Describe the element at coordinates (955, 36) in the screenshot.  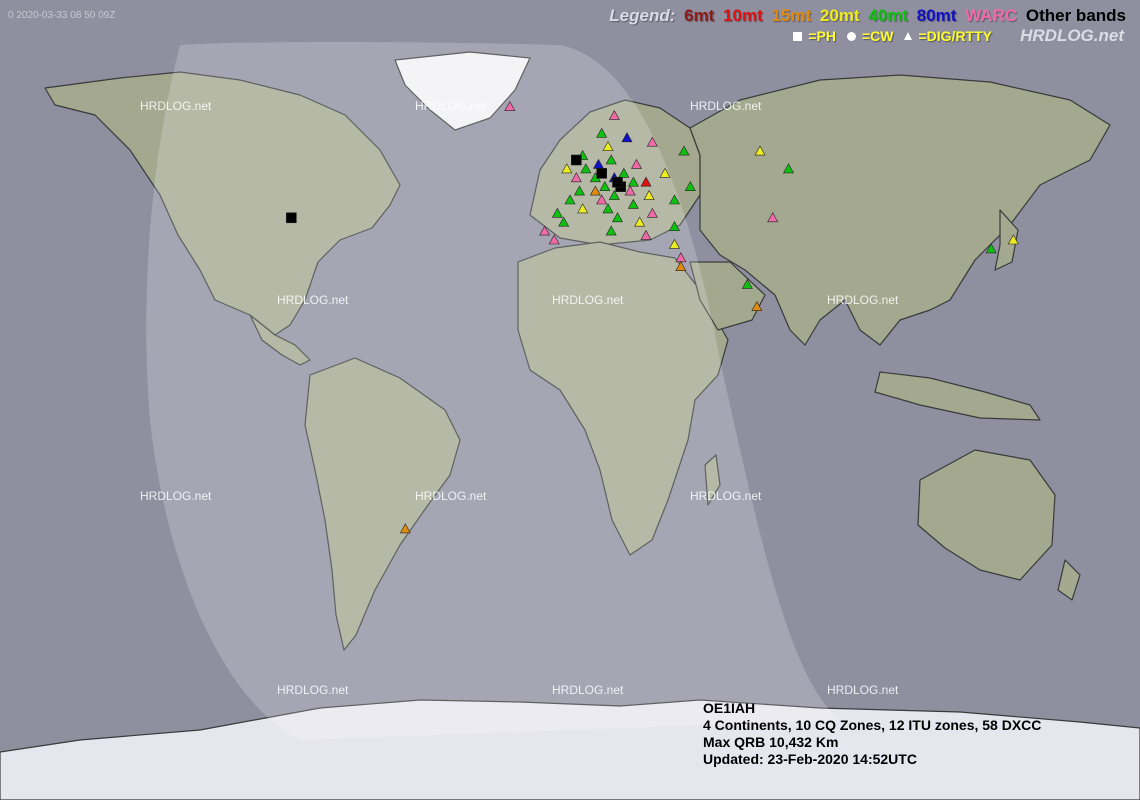
I see `mode-label-dig: =DIG/RTTY` at that location.